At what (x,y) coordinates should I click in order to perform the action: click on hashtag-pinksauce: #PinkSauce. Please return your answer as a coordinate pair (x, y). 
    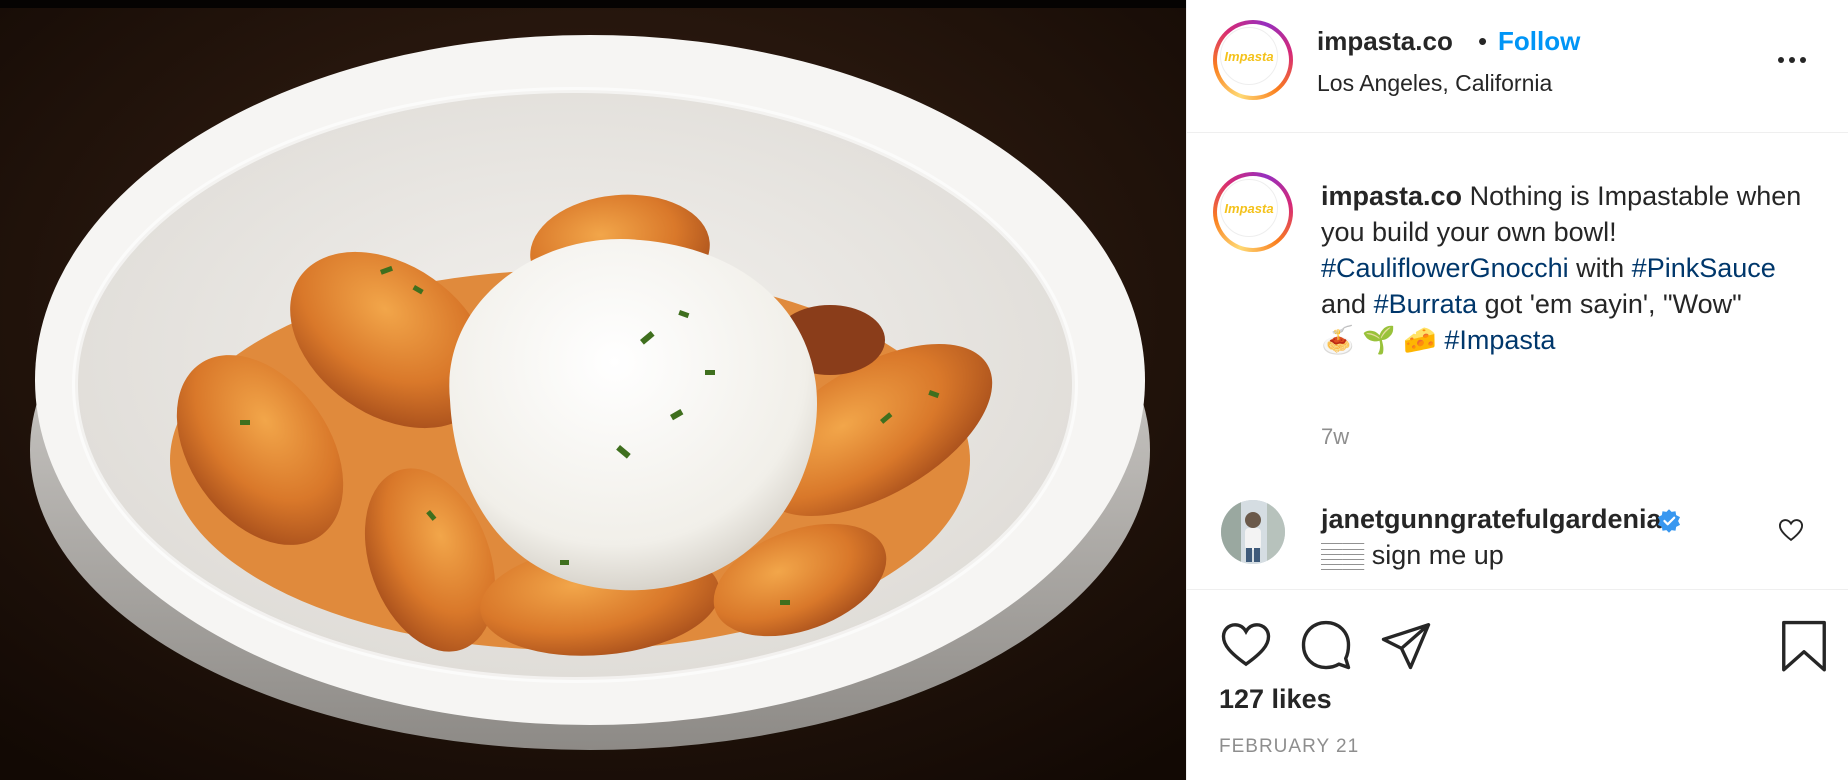
    Looking at the image, I should click on (1704, 268).